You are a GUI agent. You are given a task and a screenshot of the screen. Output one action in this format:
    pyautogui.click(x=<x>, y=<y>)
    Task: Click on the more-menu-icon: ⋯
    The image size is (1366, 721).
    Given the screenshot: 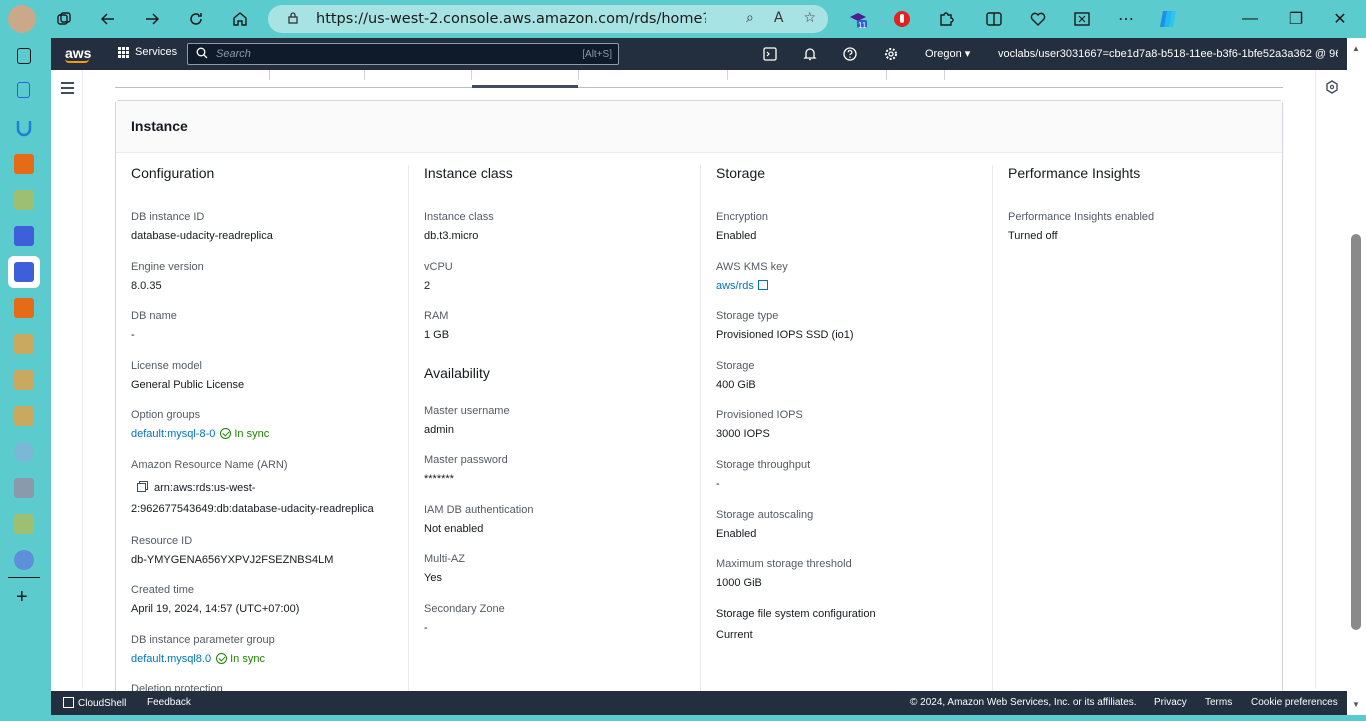 What is the action you would take?
    pyautogui.click(x=1126, y=19)
    